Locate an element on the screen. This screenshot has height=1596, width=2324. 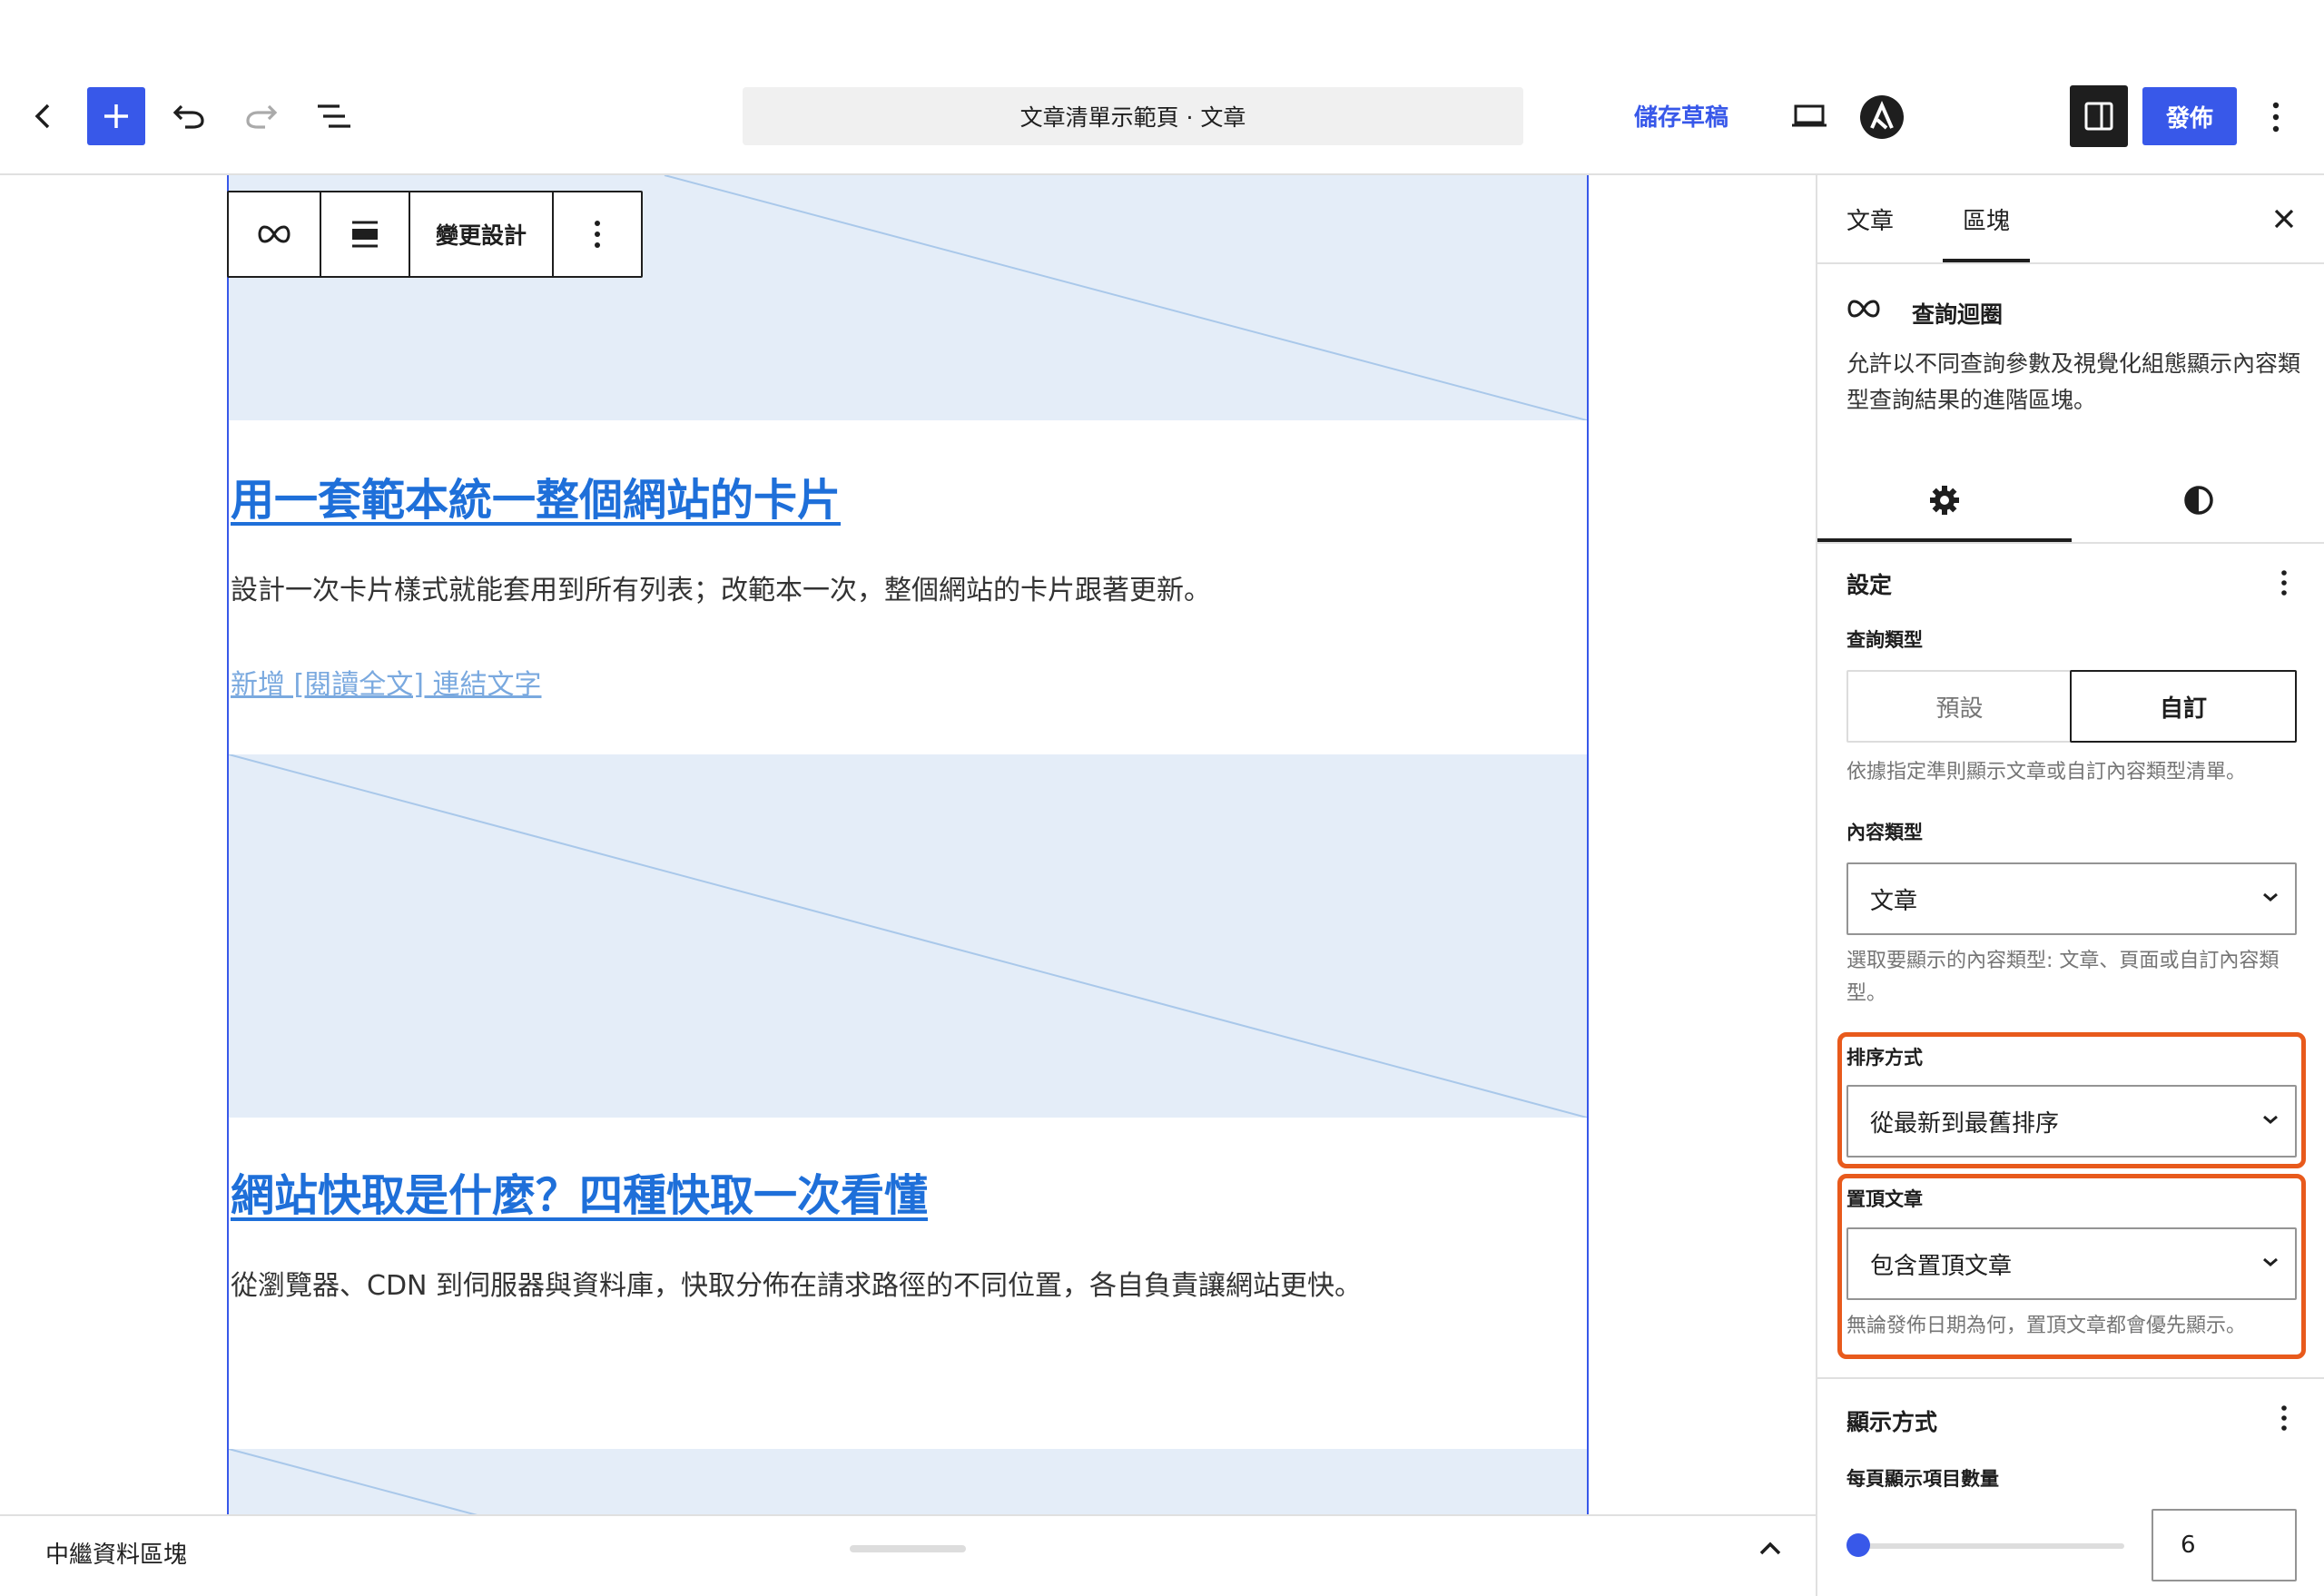
list-view-button is located at coordinates (334, 116).